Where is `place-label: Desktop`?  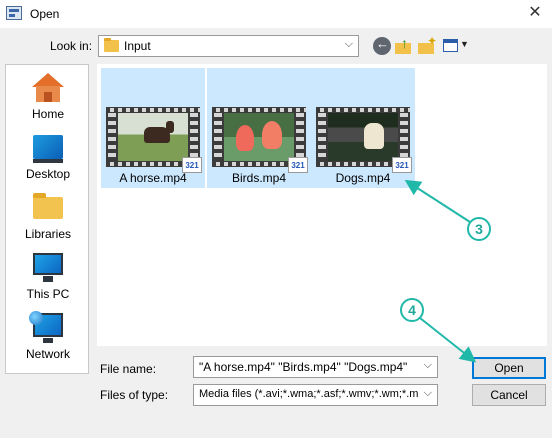
place-label: Desktop is located at coordinates (48, 174).